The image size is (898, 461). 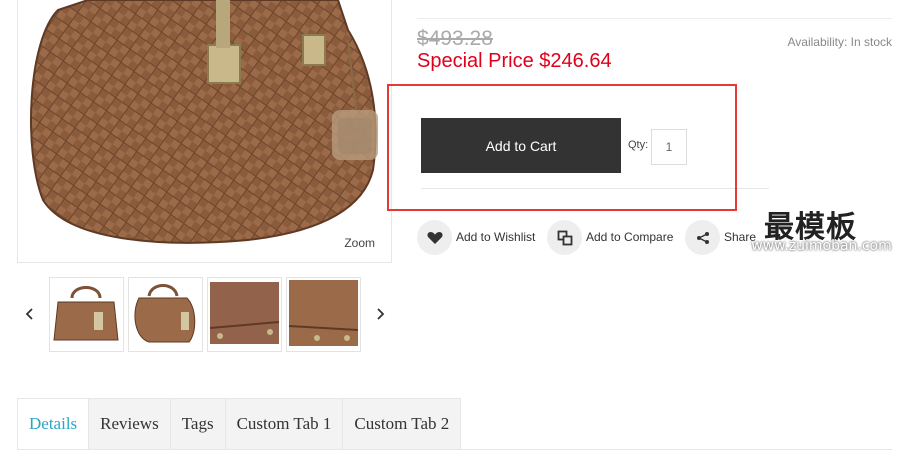 I want to click on wishlist-label: Add to Wishlist, so click(x=495, y=237).